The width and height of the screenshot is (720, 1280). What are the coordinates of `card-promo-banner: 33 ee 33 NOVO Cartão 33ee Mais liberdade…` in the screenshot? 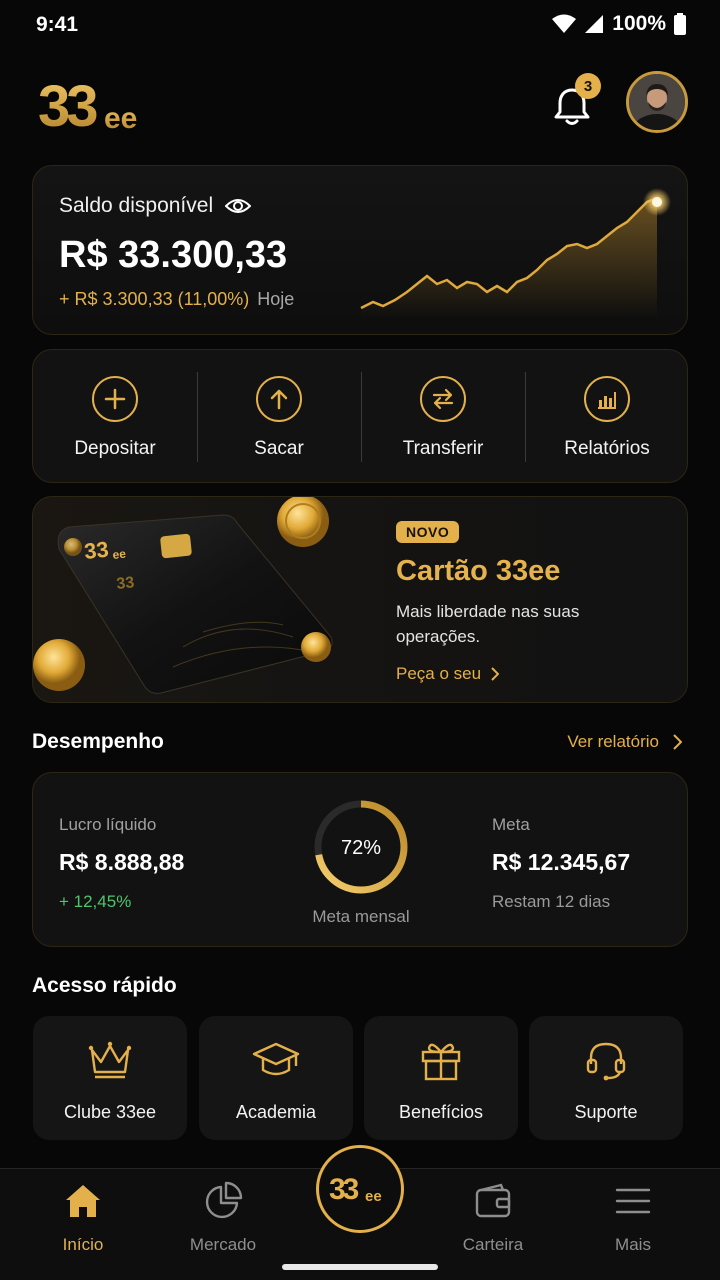 It's located at (360, 599).